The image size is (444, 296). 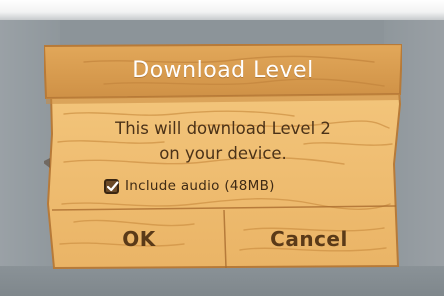 What do you see at coordinates (223, 128) in the screenshot?
I see `message-line-1: This will download Level 2` at bounding box center [223, 128].